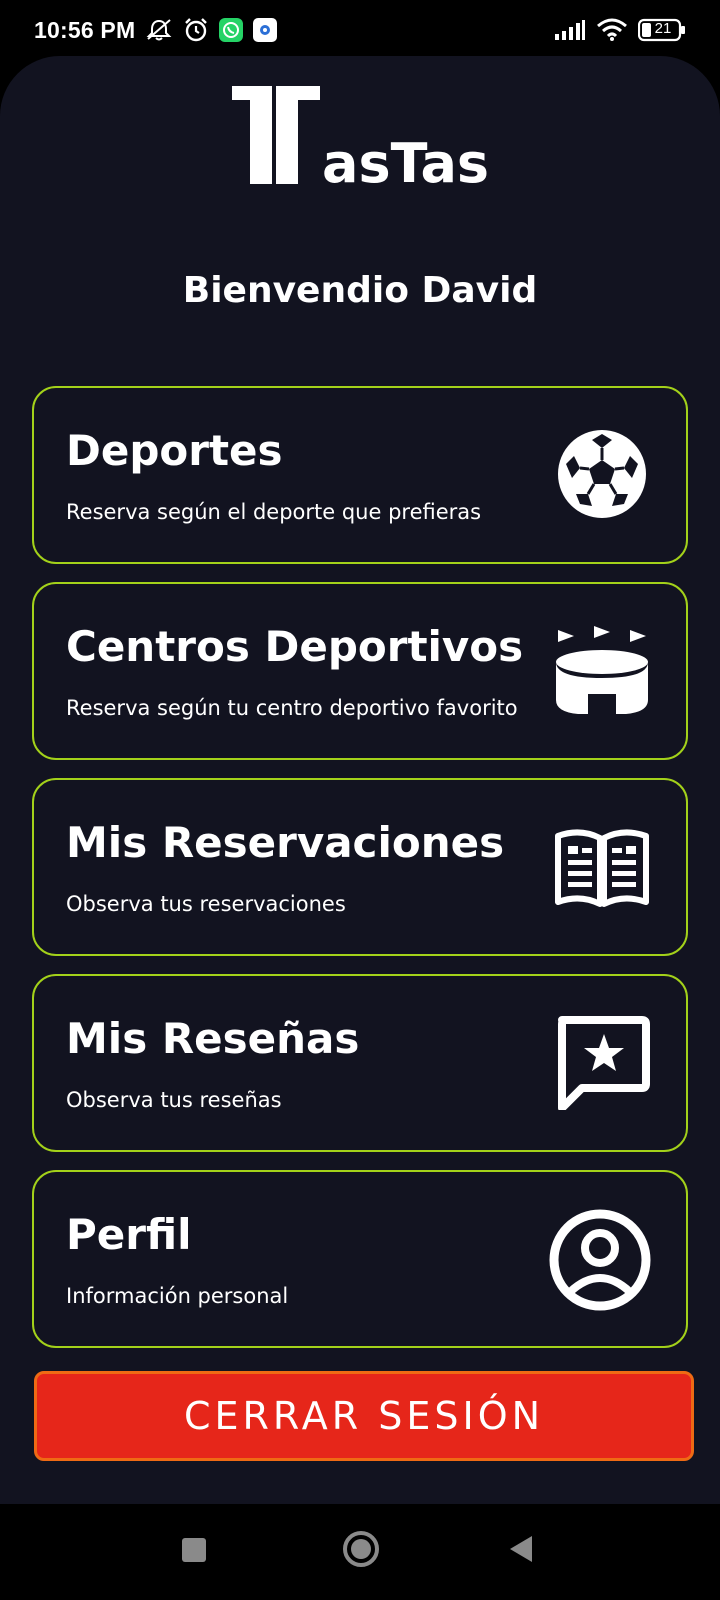 The width and height of the screenshot is (720, 1600). What do you see at coordinates (360, 30) in the screenshot?
I see `status-bar: 10:56 PM 21` at bounding box center [360, 30].